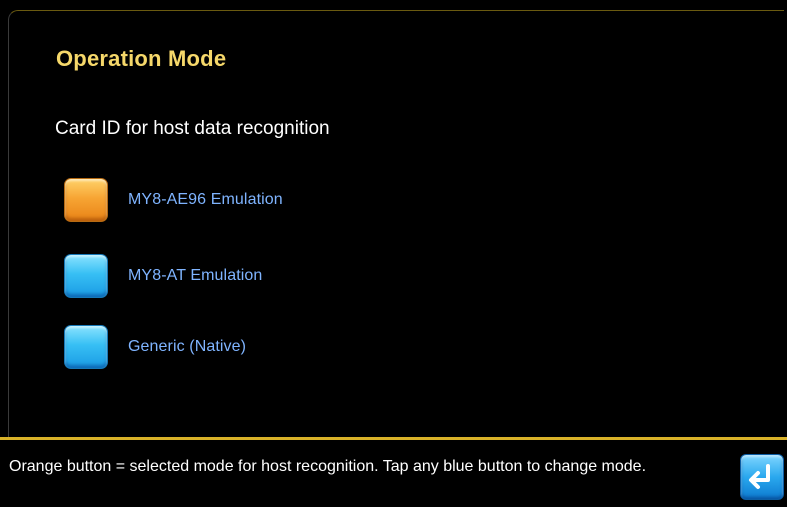 This screenshot has width=787, height=507. I want to click on mode-button-my8-ae96-selected, so click(86, 200).